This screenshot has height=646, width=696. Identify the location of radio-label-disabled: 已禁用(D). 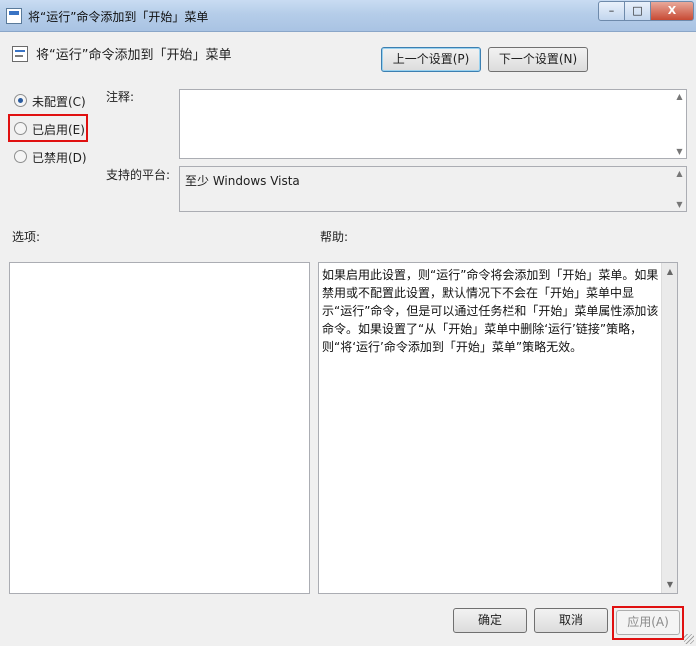
(59, 158).